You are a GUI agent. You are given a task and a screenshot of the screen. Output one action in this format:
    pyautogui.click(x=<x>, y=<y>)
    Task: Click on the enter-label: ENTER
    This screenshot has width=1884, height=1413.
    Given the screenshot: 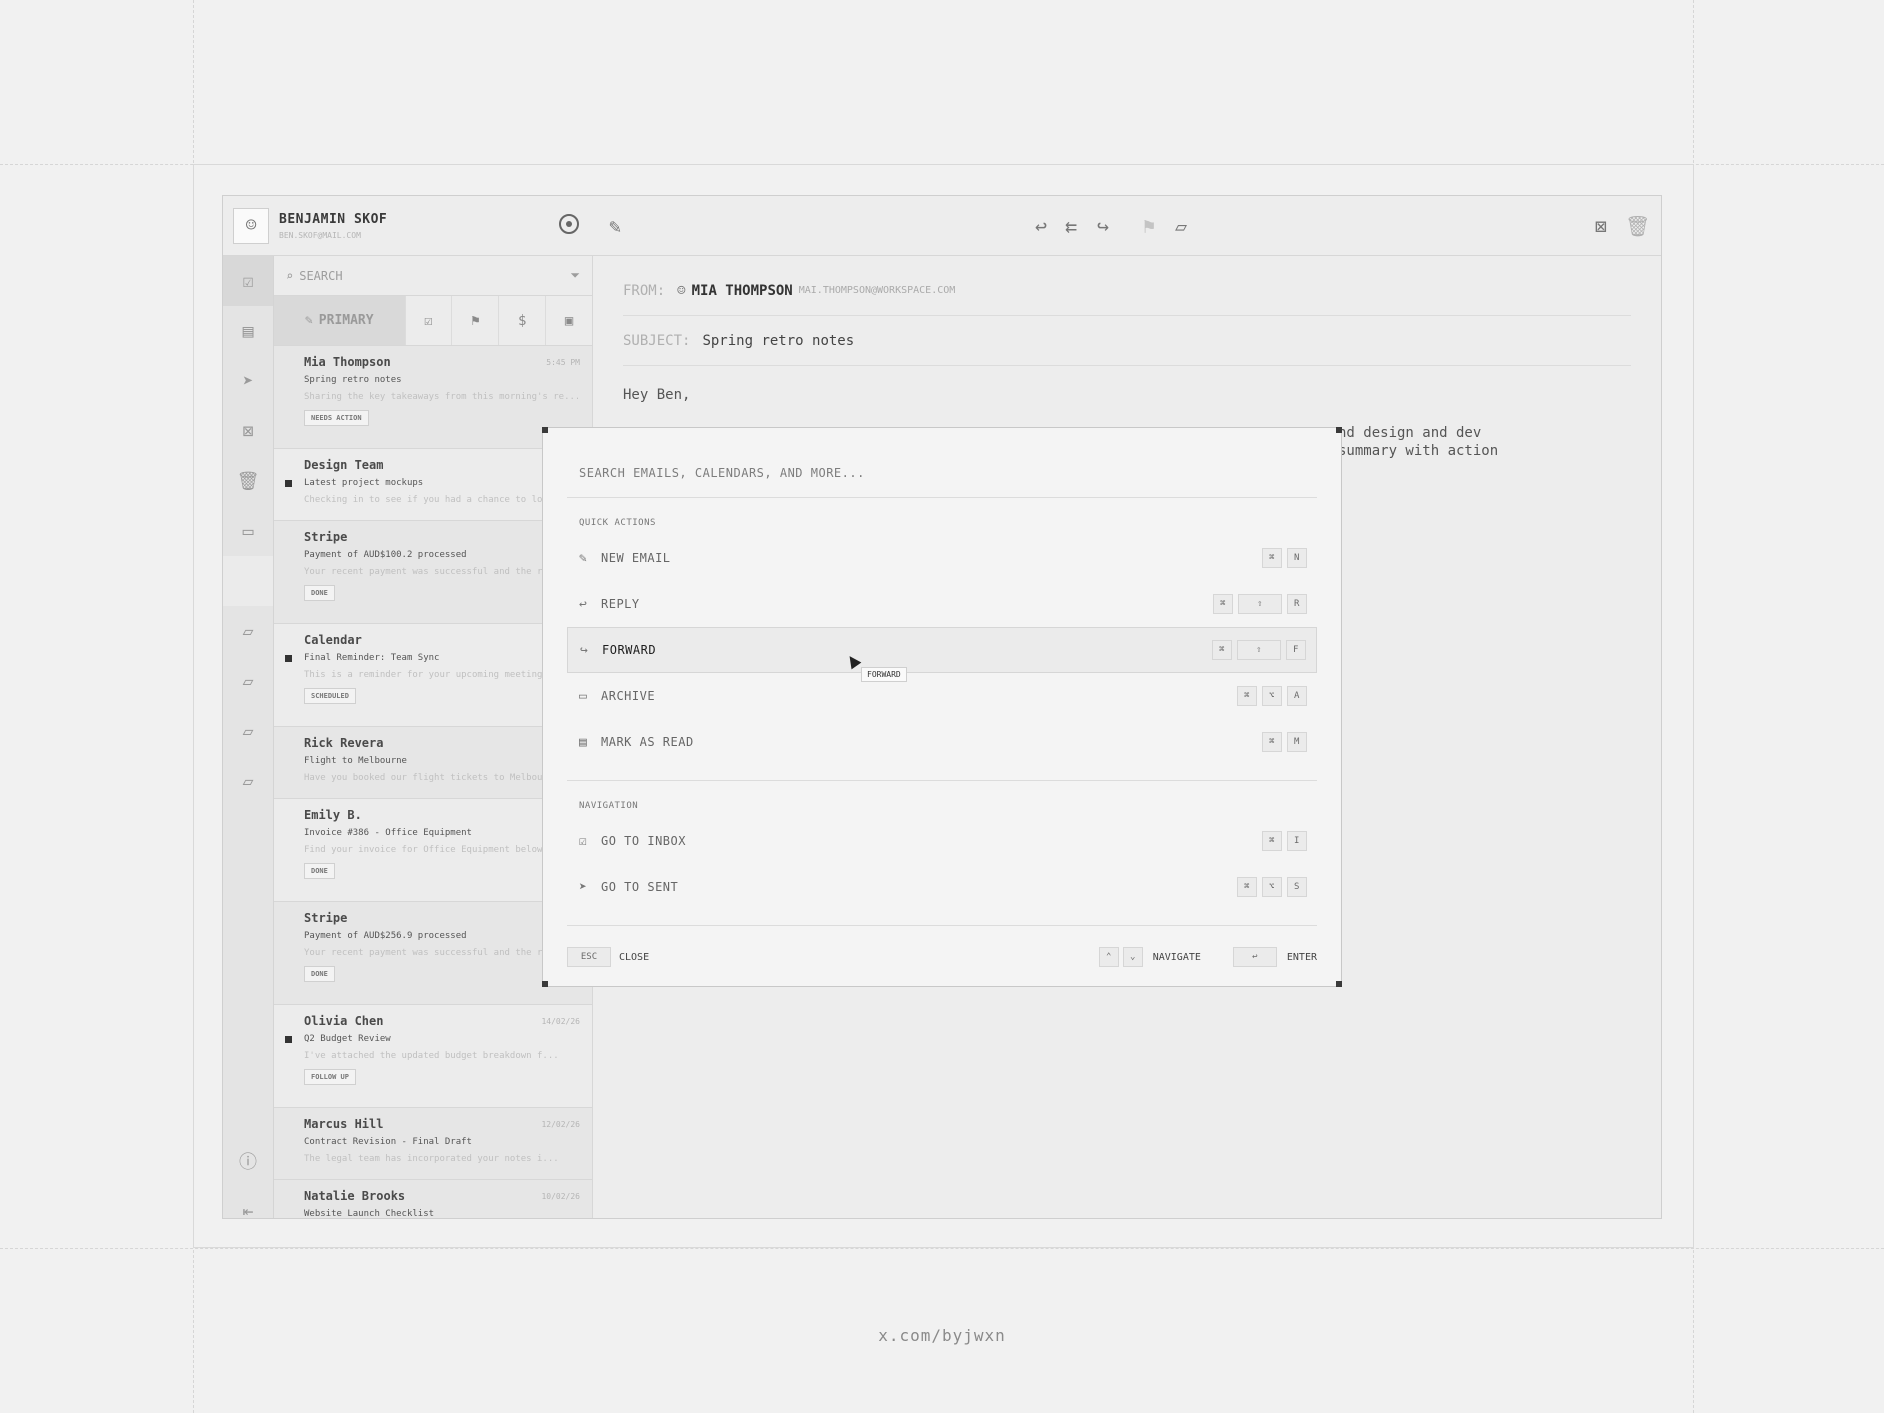 What is the action you would take?
    pyautogui.click(x=1301, y=957)
    